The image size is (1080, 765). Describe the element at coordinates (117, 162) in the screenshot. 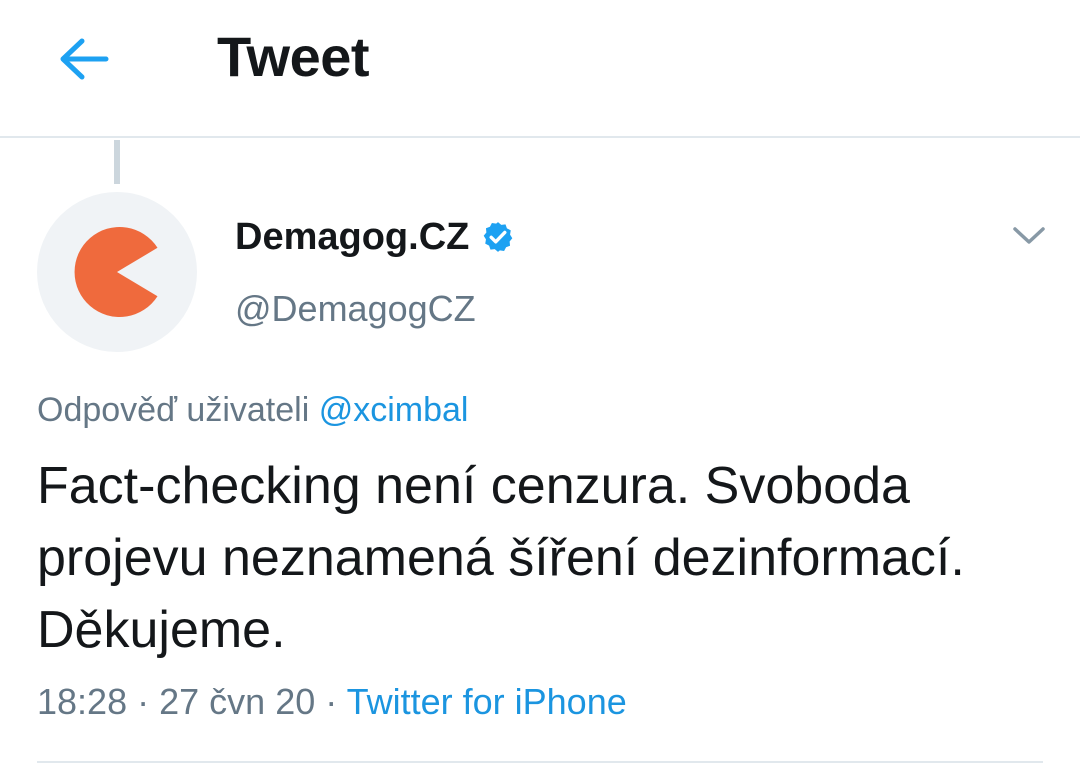

I see `thread-connector-line` at that location.